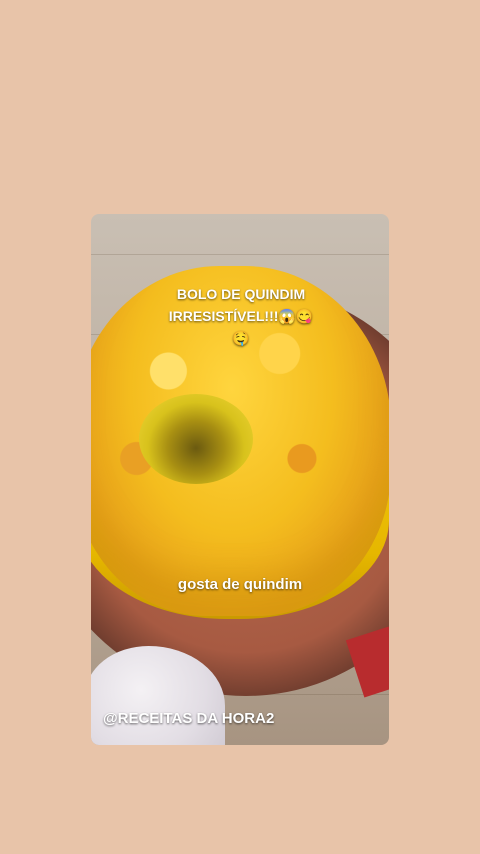  I want to click on red-cloth, so click(367, 662).